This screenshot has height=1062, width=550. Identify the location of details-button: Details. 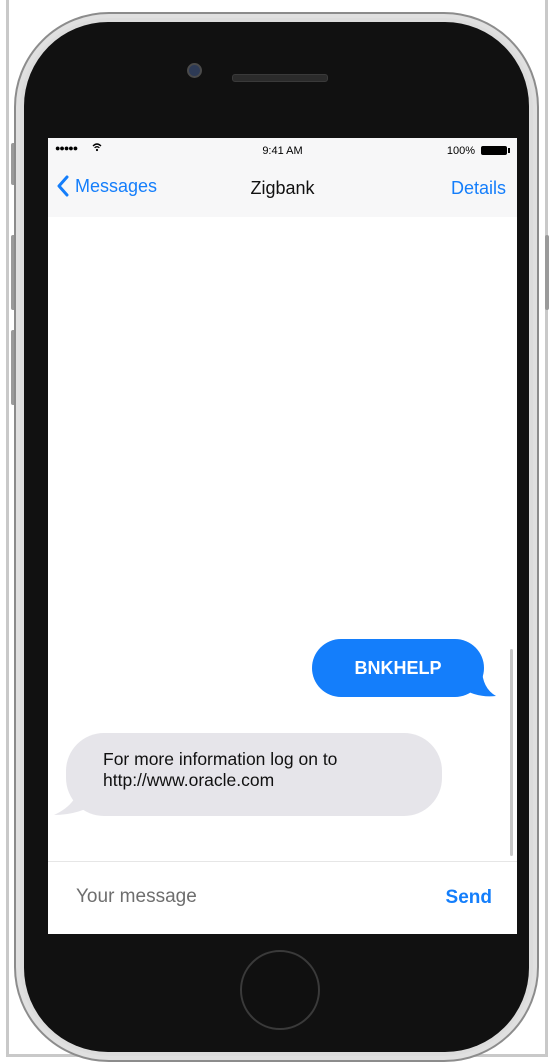
(478, 188).